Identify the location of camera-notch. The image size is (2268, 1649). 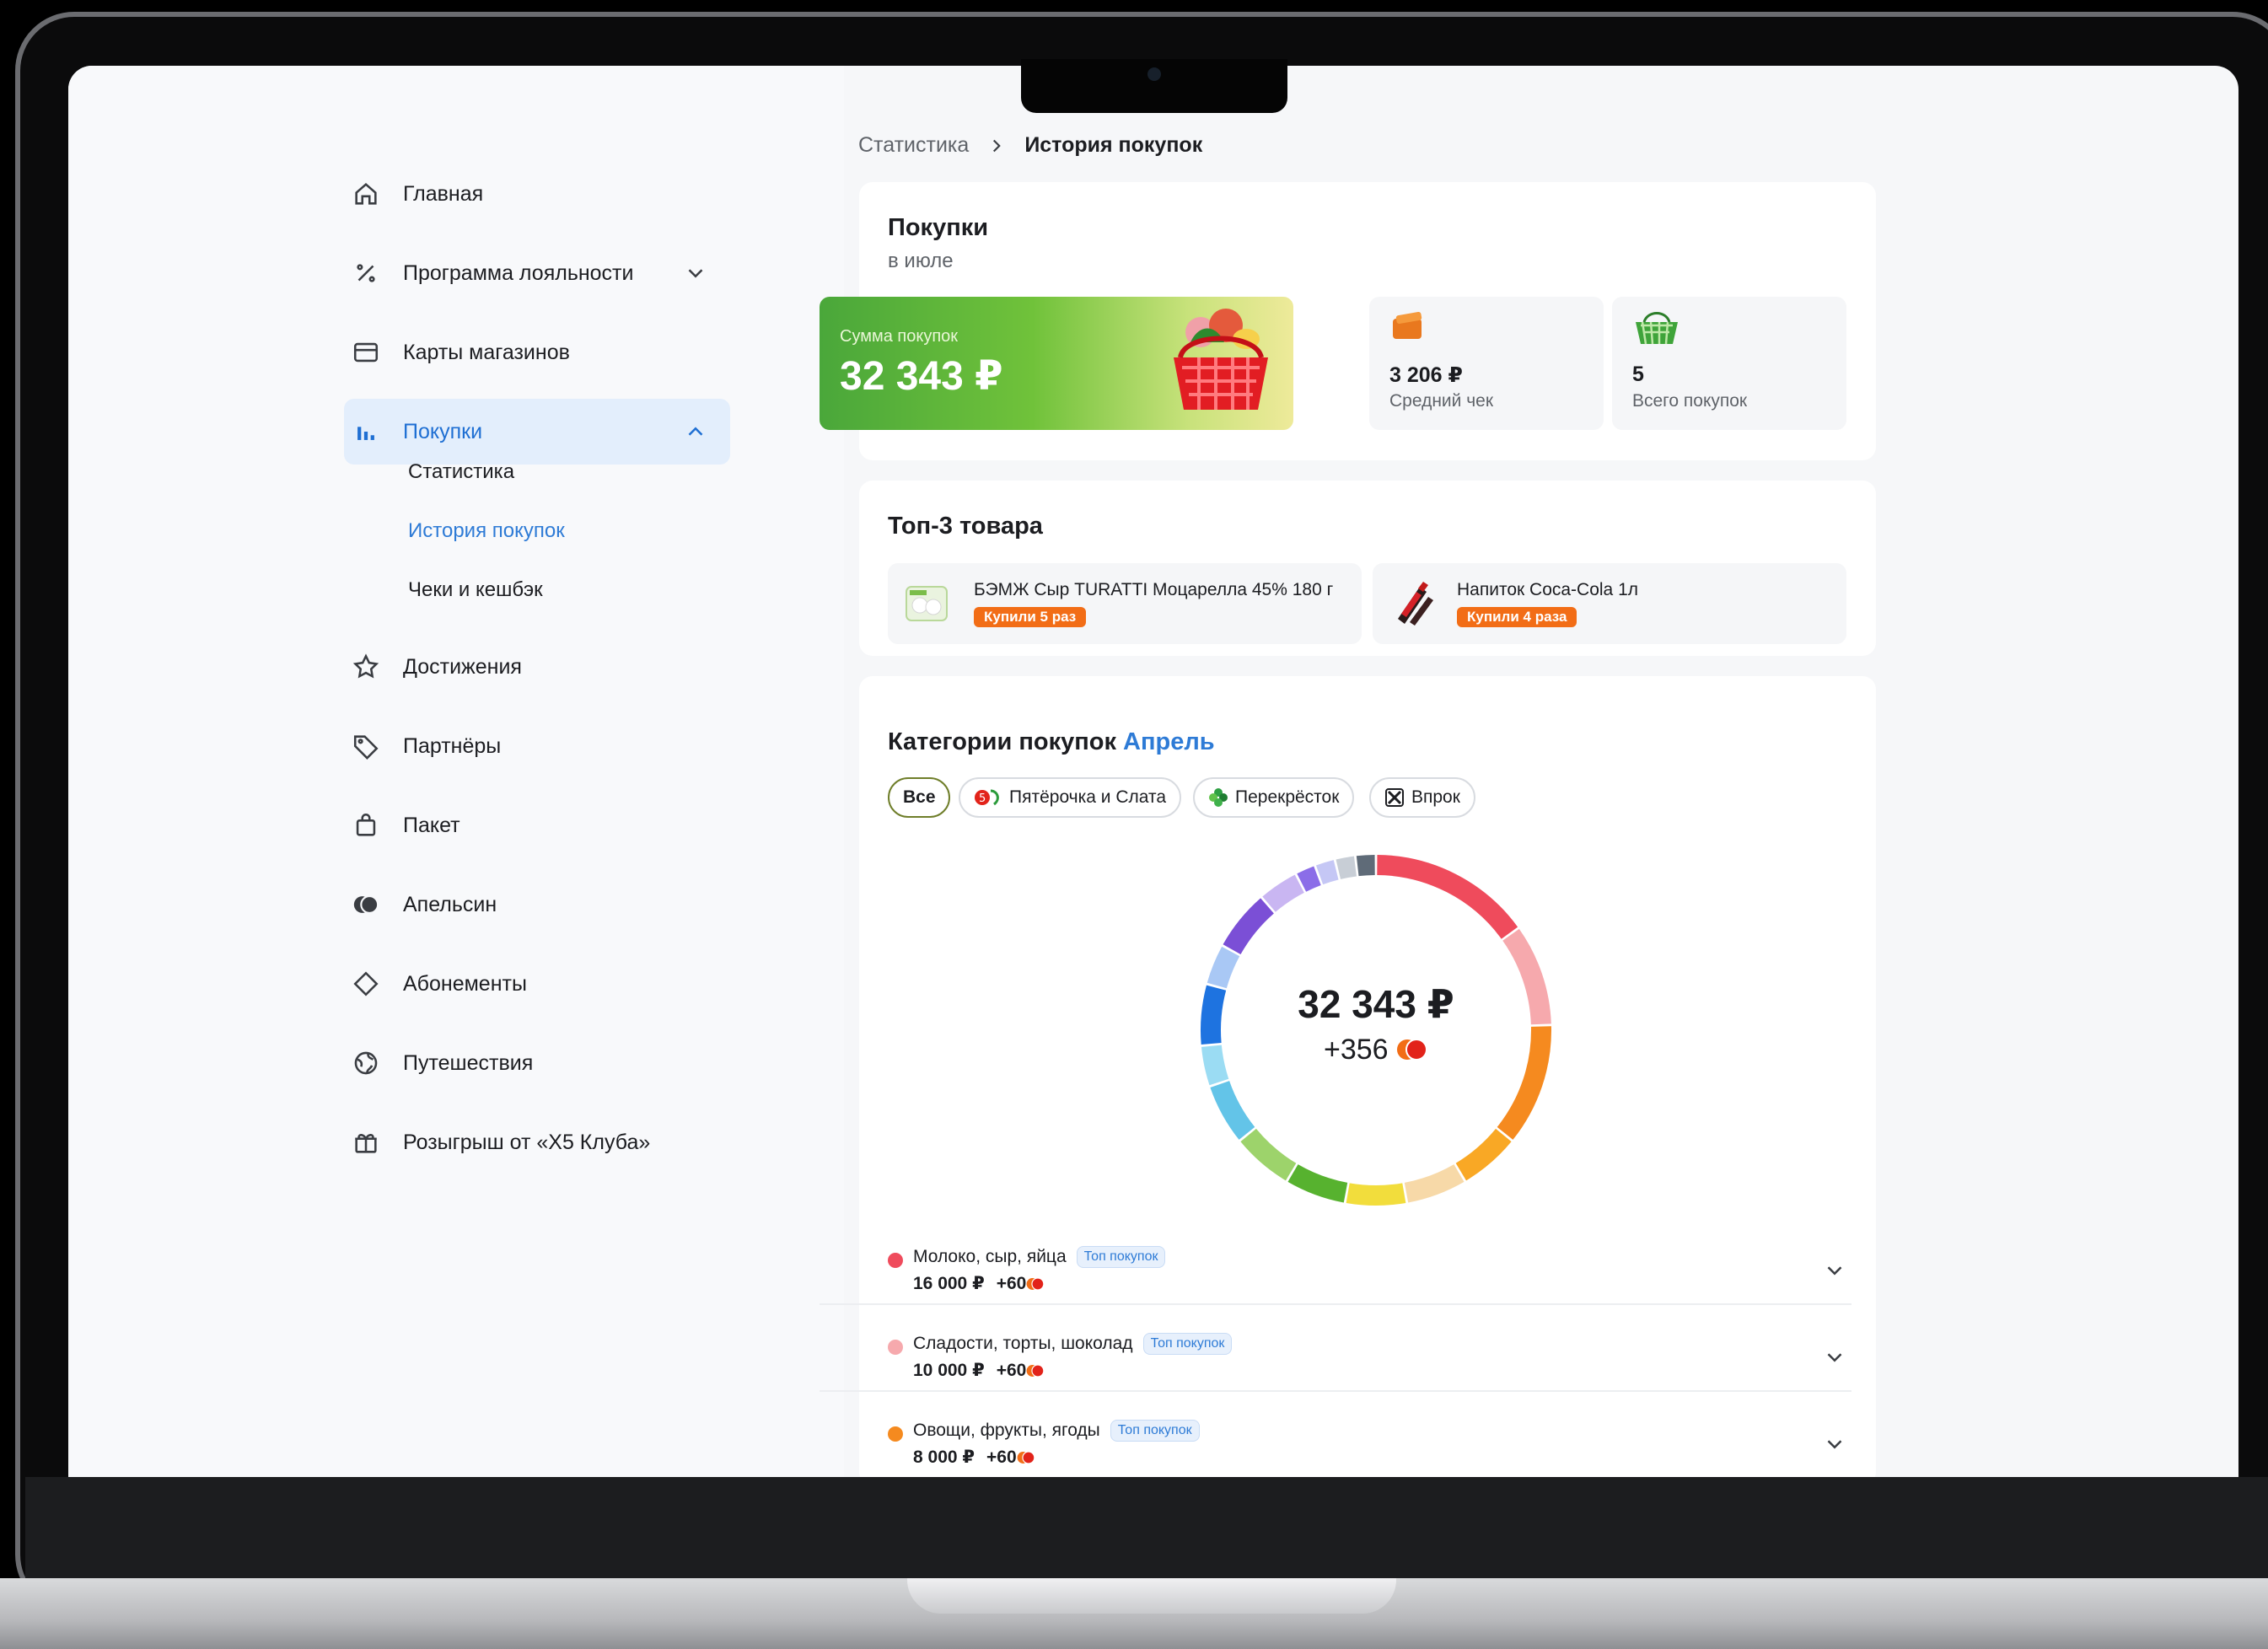
(1154, 86).